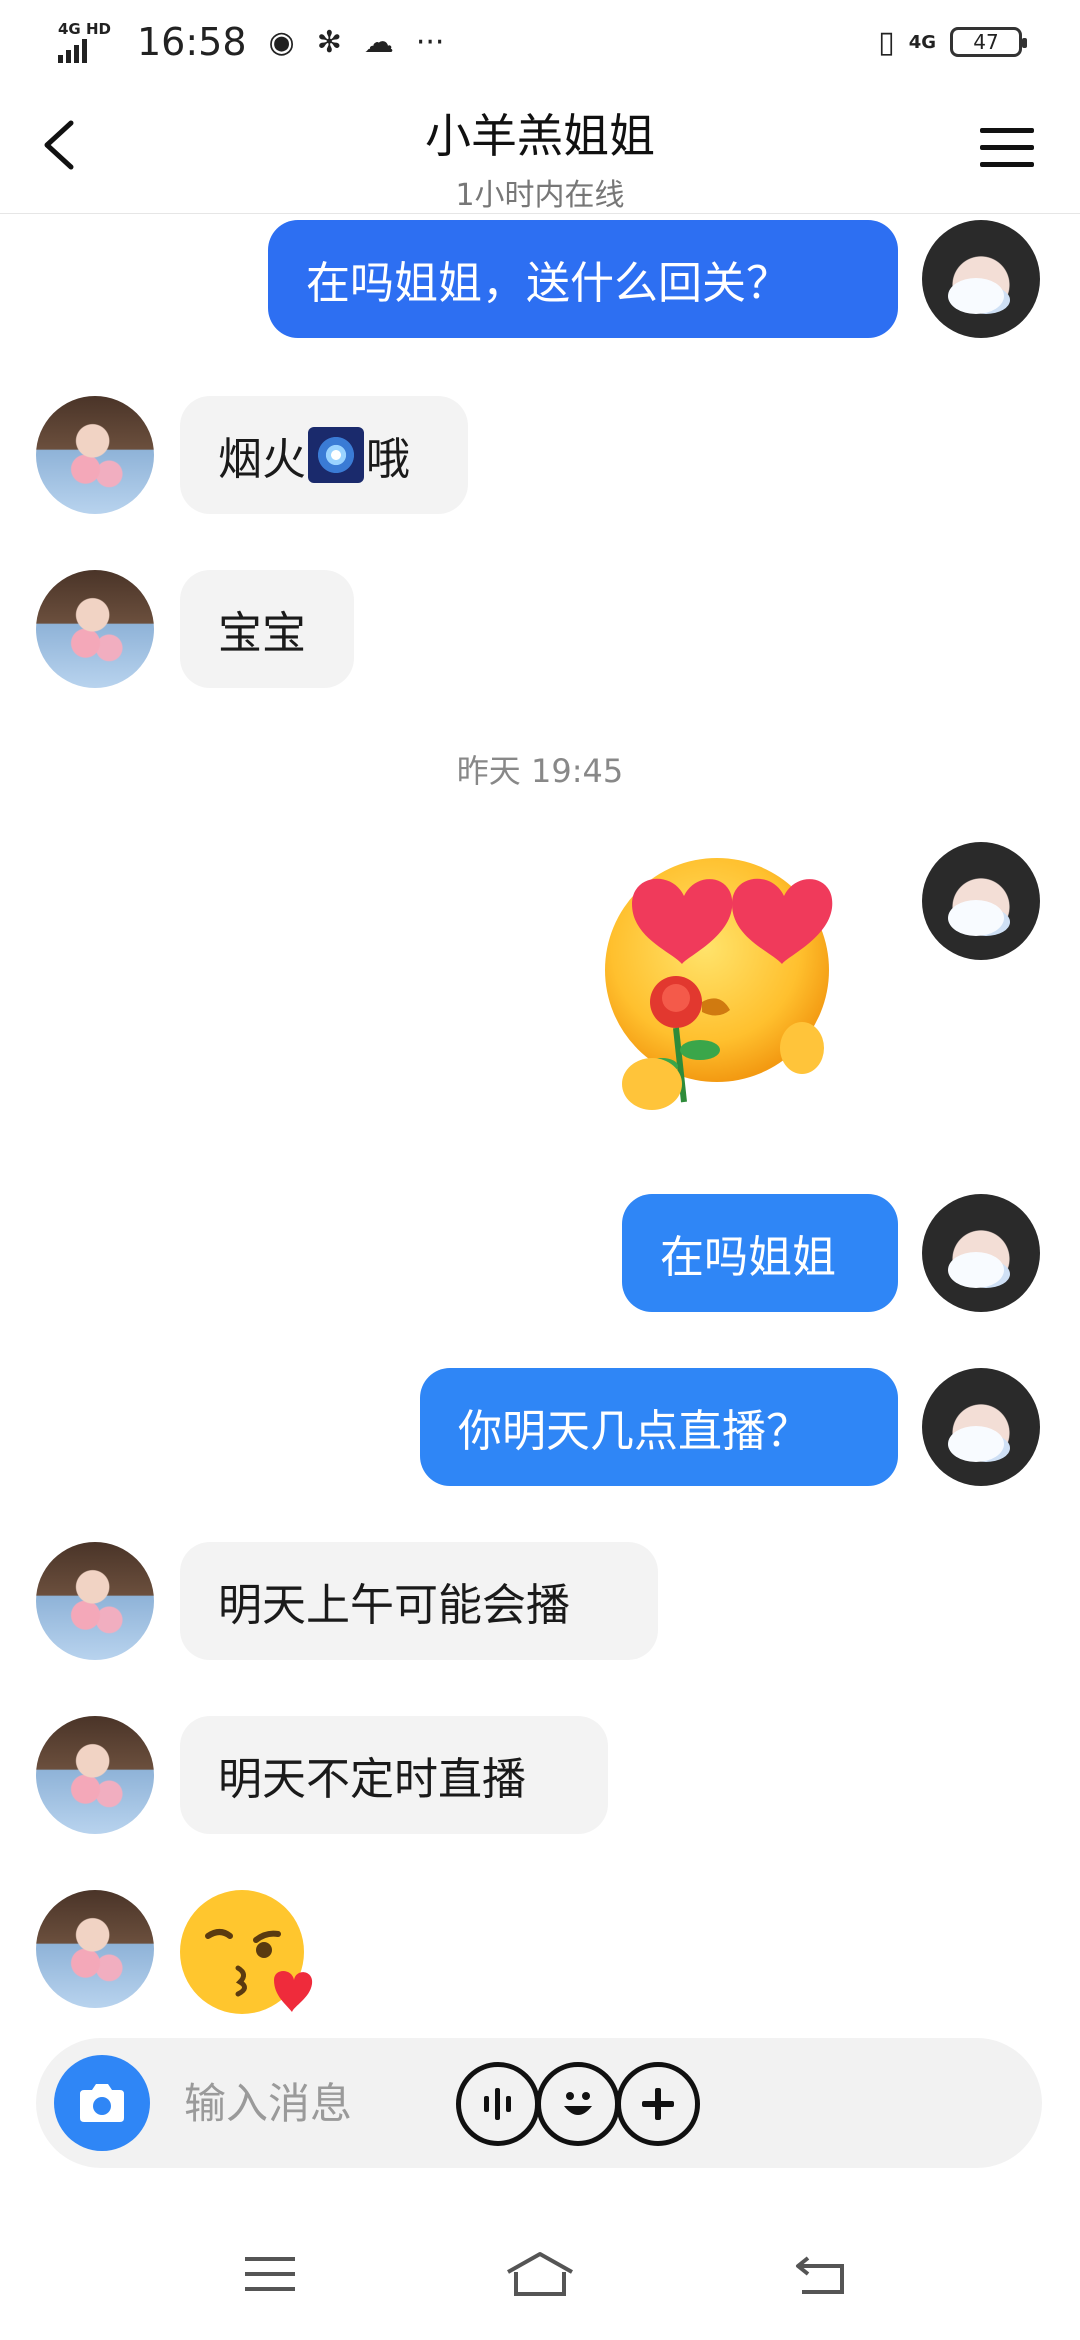 This screenshot has width=1080, height=2340. I want to click on chat-header: 小羊羔姐姐 1小时内在线, so click(540, 149).